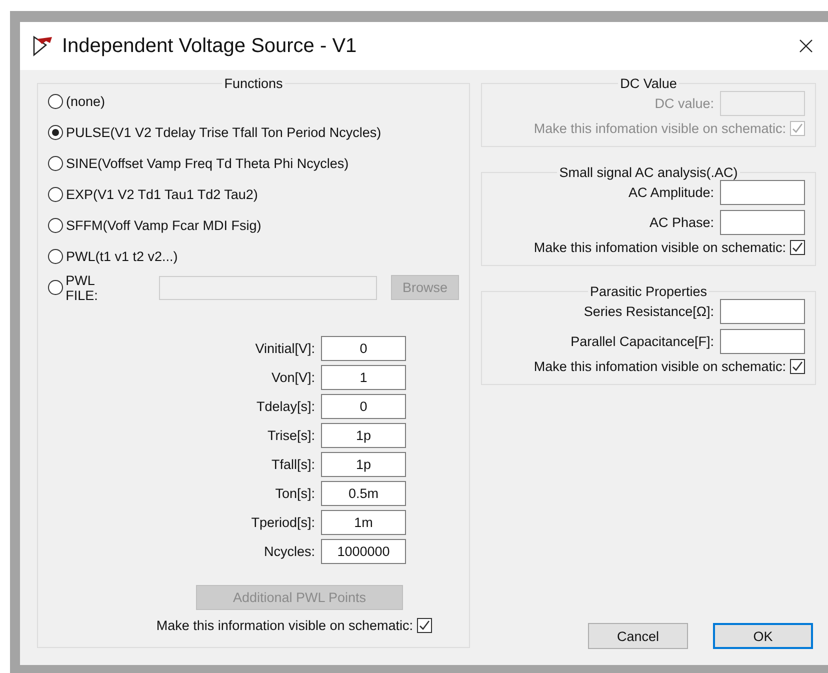 The height and width of the screenshot is (673, 828). Describe the element at coordinates (642, 341) in the screenshot. I see `field-label: Parallel Capacitance[F]:` at that location.